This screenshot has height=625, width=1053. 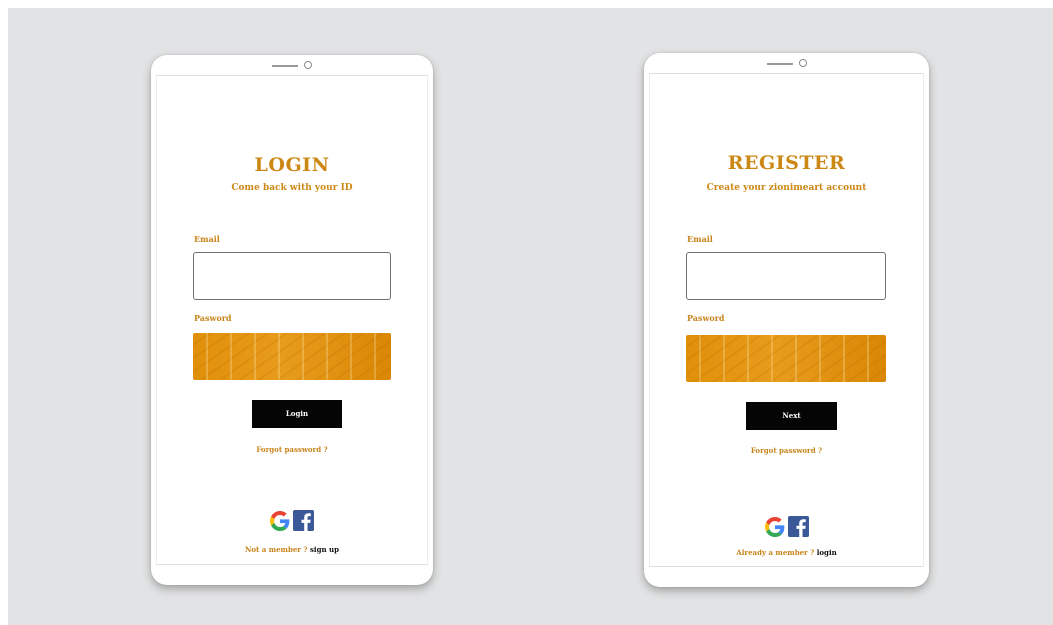 I want to click on register-footer: Already a member ? login, so click(x=786, y=552).